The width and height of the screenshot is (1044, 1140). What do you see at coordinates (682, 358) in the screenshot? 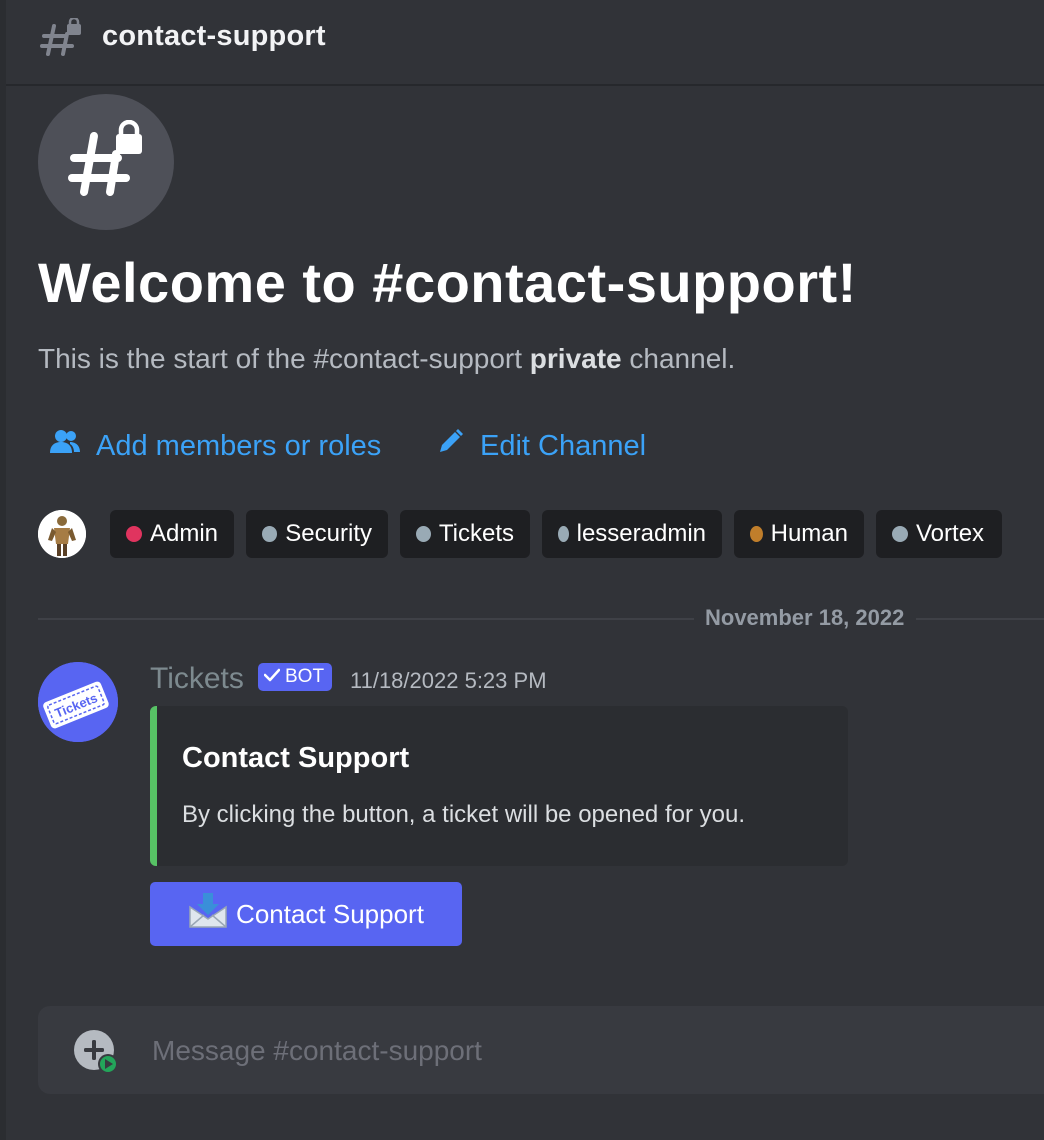
I see `welcome-subtitle-suffix: channel.` at bounding box center [682, 358].